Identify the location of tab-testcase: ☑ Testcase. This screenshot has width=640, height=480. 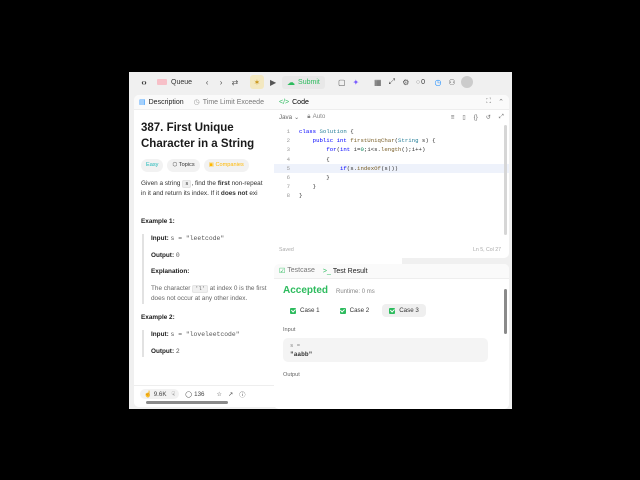
(297, 271).